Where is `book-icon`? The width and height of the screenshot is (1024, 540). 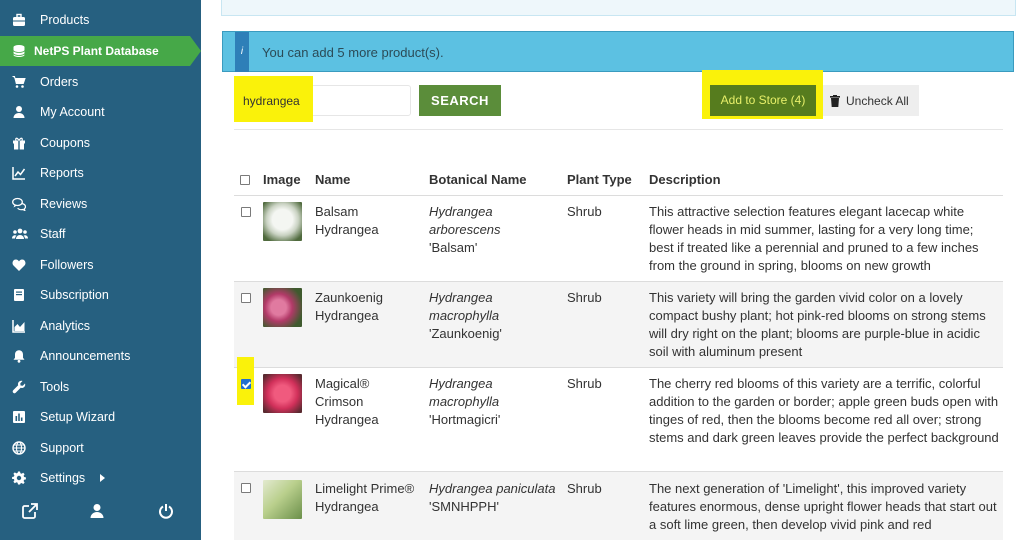
book-icon is located at coordinates (19, 295).